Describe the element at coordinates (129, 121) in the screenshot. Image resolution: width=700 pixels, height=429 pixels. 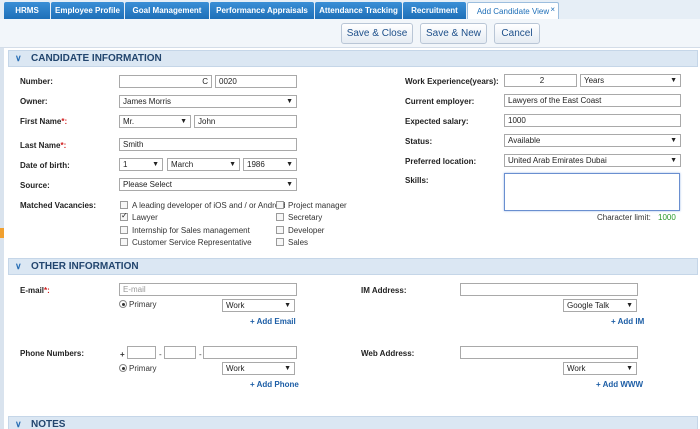
I see `title-value: Mr.` at that location.